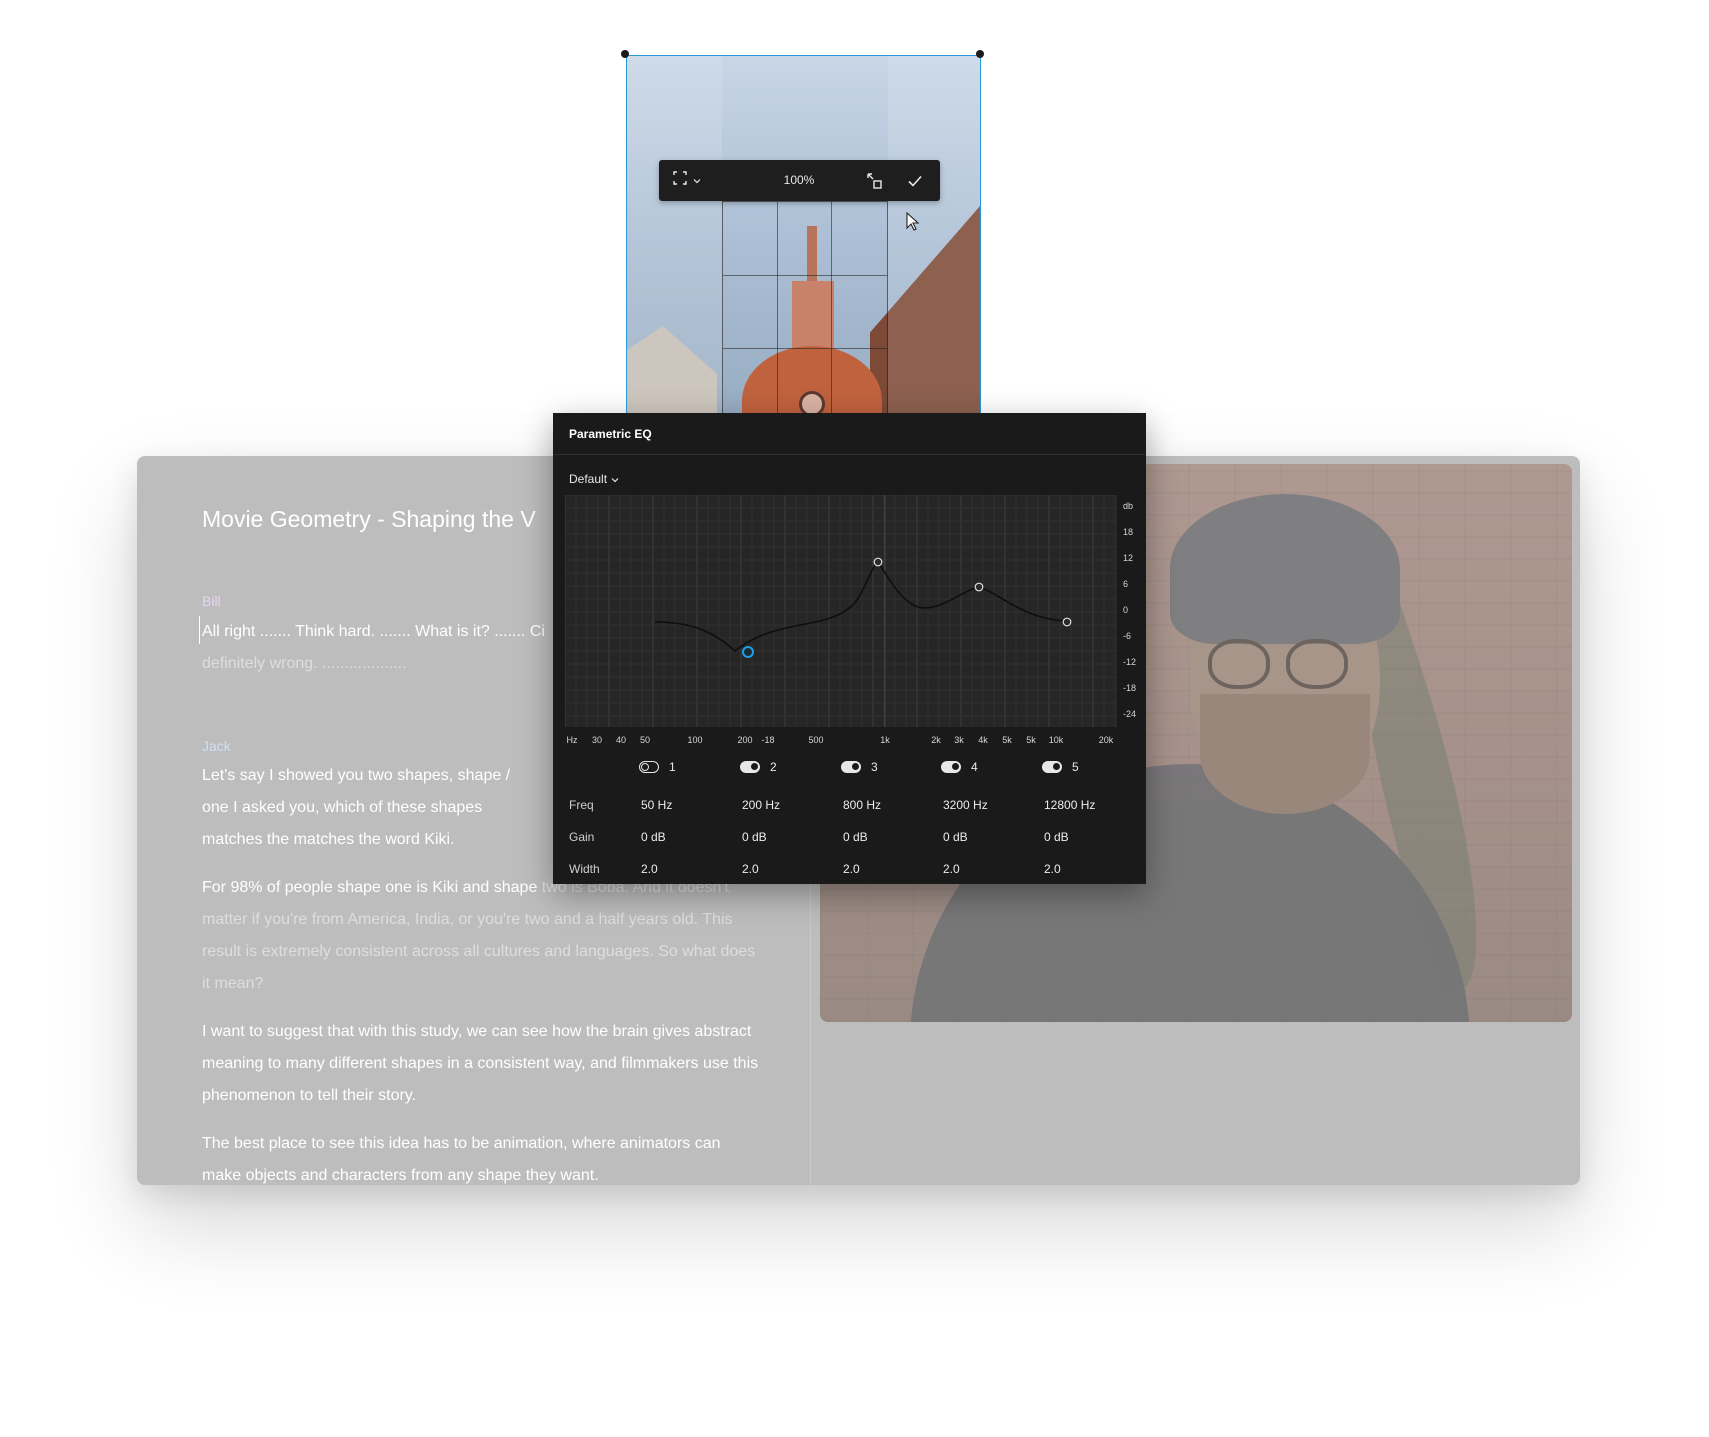  What do you see at coordinates (1130, 688) in the screenshot?
I see `y-tick-label: -18` at bounding box center [1130, 688].